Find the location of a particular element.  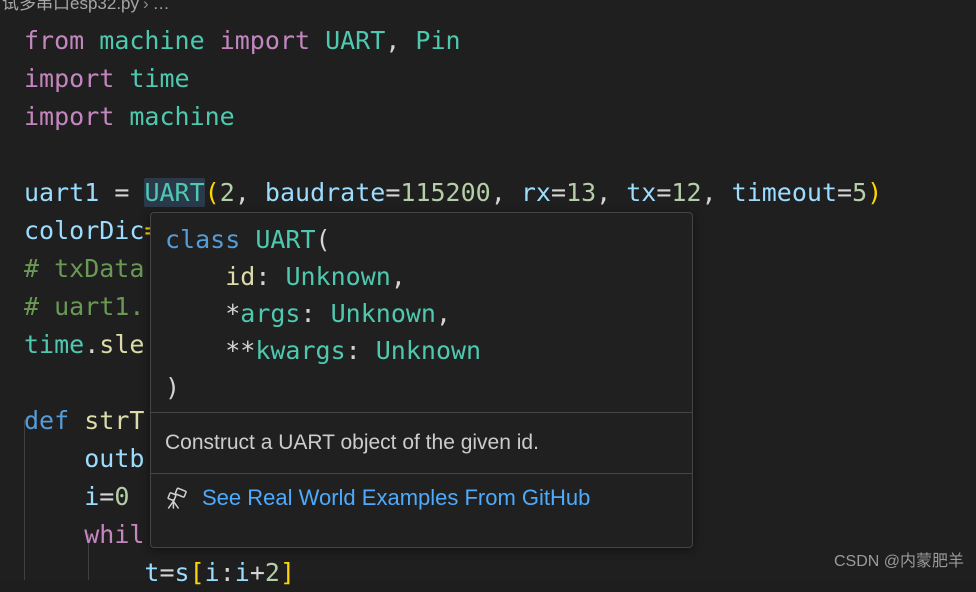

code-line: time.sle is located at coordinates (84, 345).